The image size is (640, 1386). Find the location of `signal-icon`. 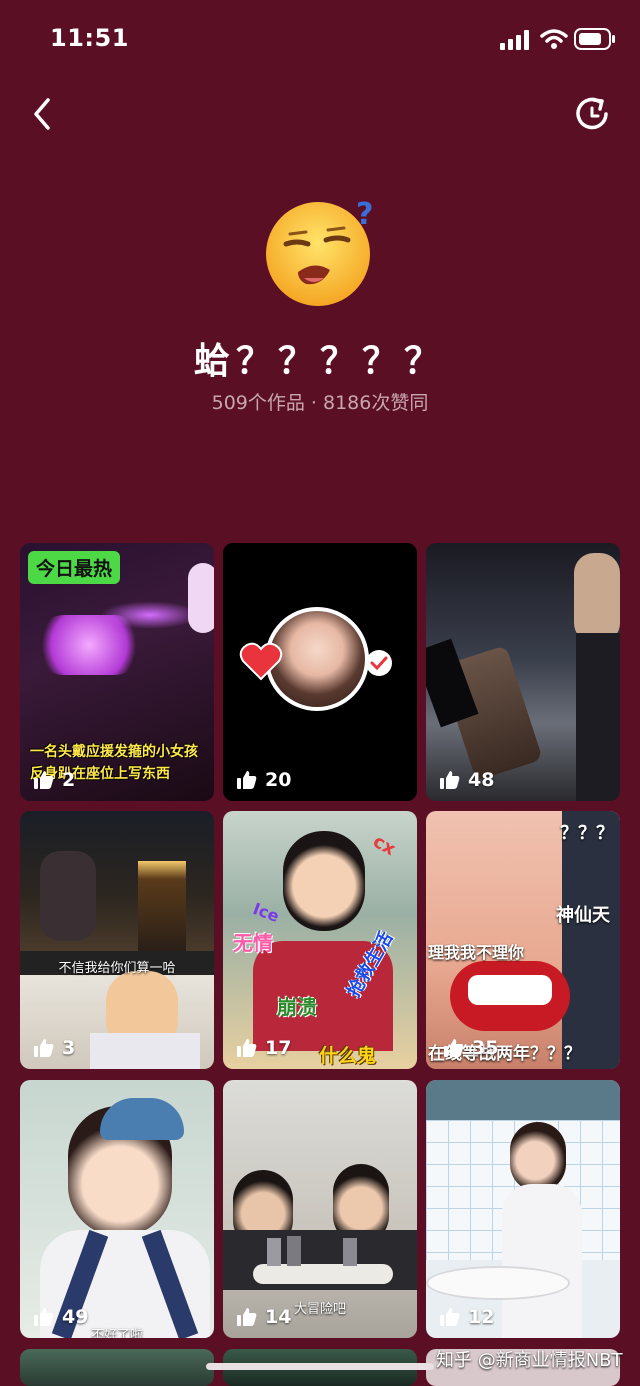

signal-icon is located at coordinates (514, 40).